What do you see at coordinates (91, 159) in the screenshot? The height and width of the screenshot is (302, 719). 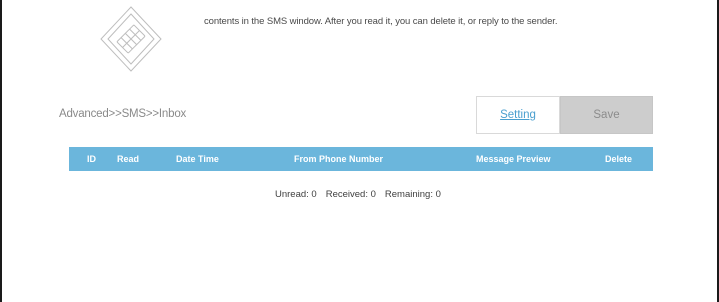 I see `column-header-id: ID` at bounding box center [91, 159].